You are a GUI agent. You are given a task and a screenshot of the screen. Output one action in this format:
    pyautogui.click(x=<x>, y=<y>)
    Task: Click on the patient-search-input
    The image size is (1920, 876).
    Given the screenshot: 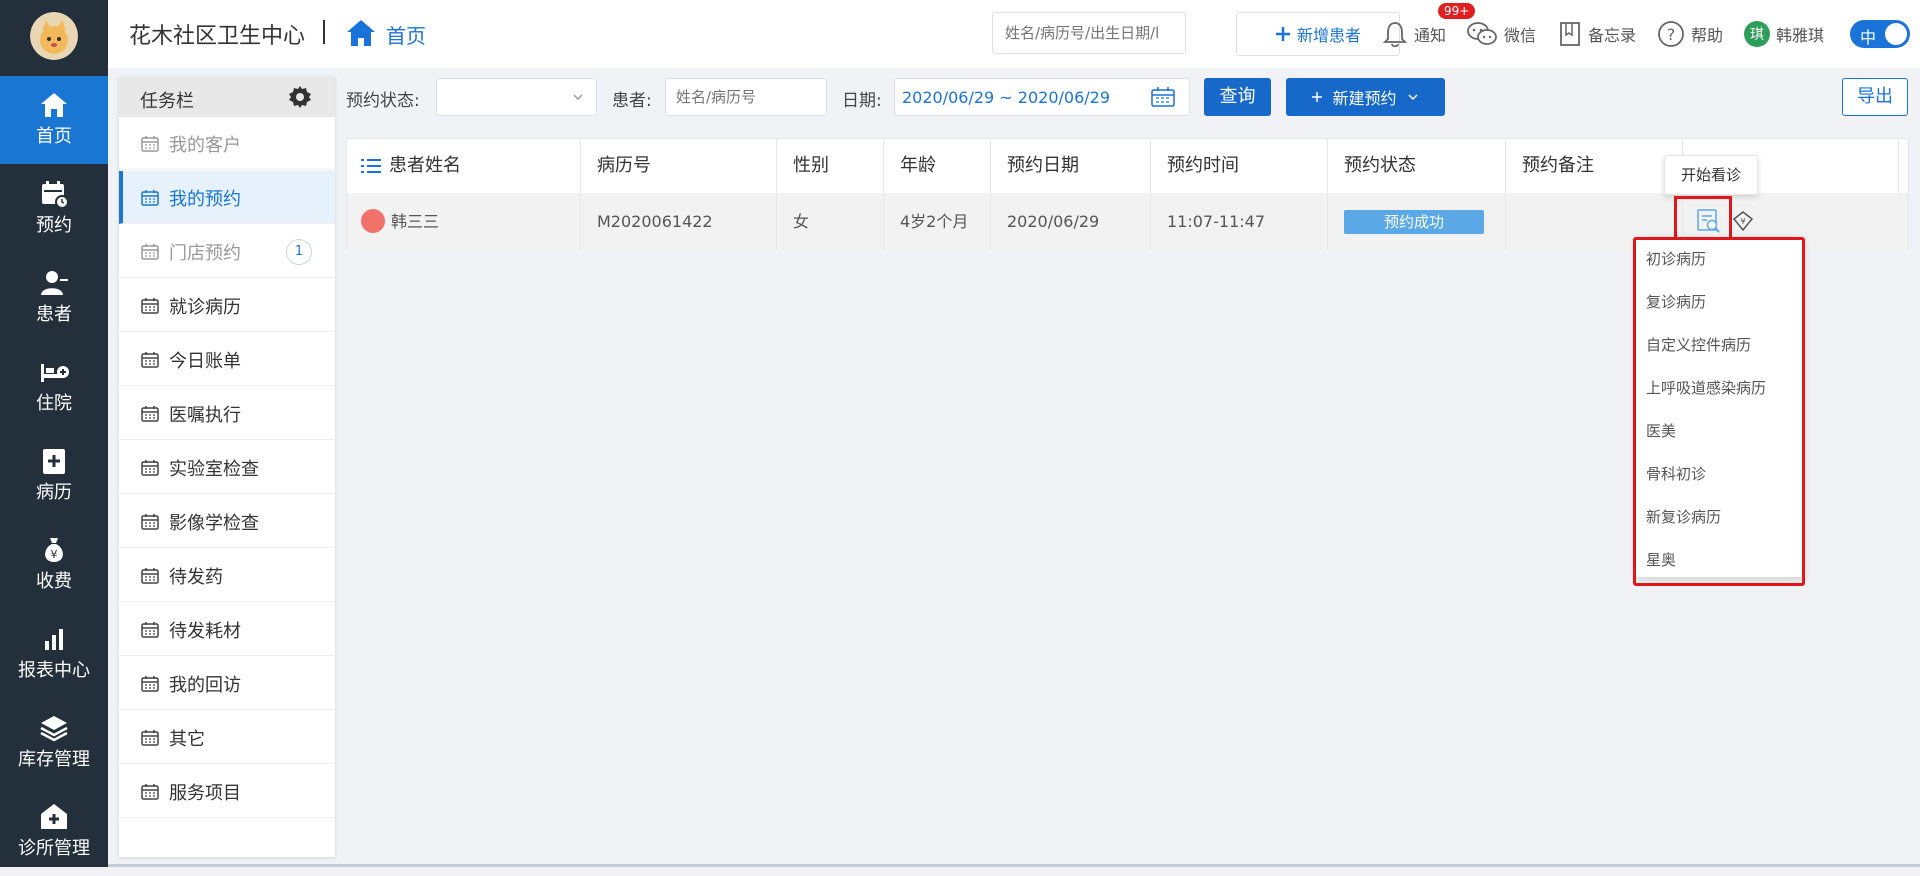 What is the action you would take?
    pyautogui.click(x=746, y=97)
    